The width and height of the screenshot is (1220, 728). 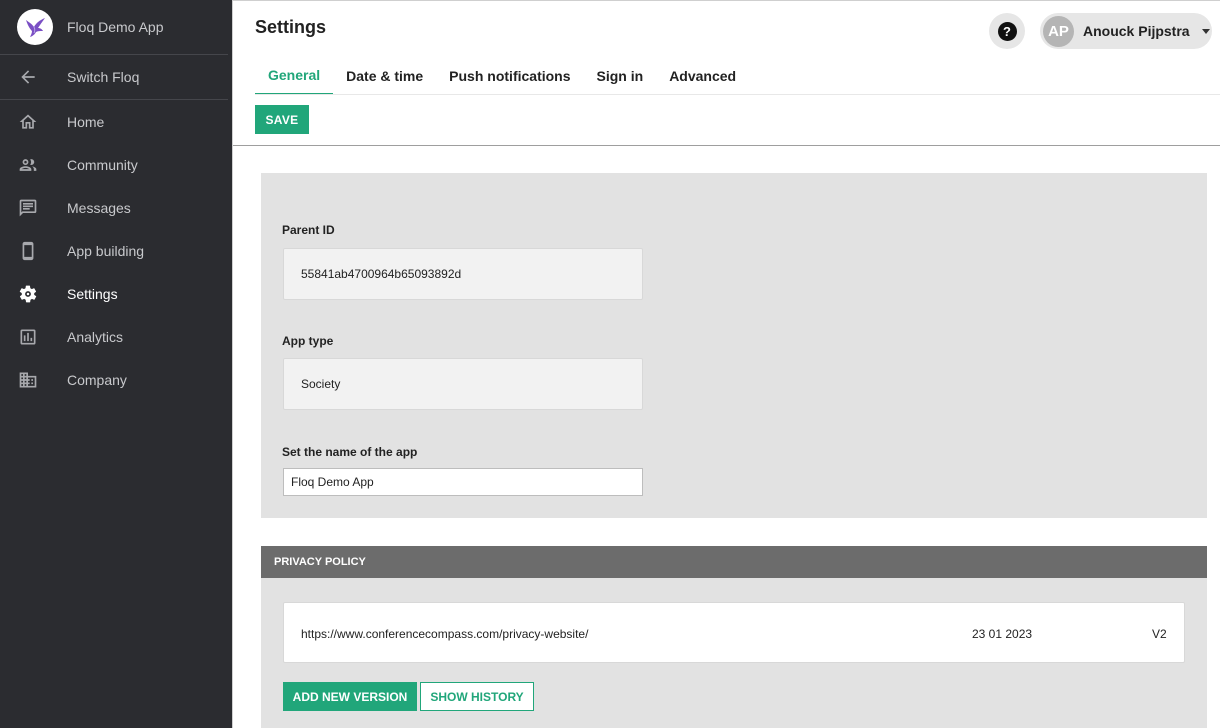 I want to click on sidebar-item-company: Company, so click(x=116, y=379).